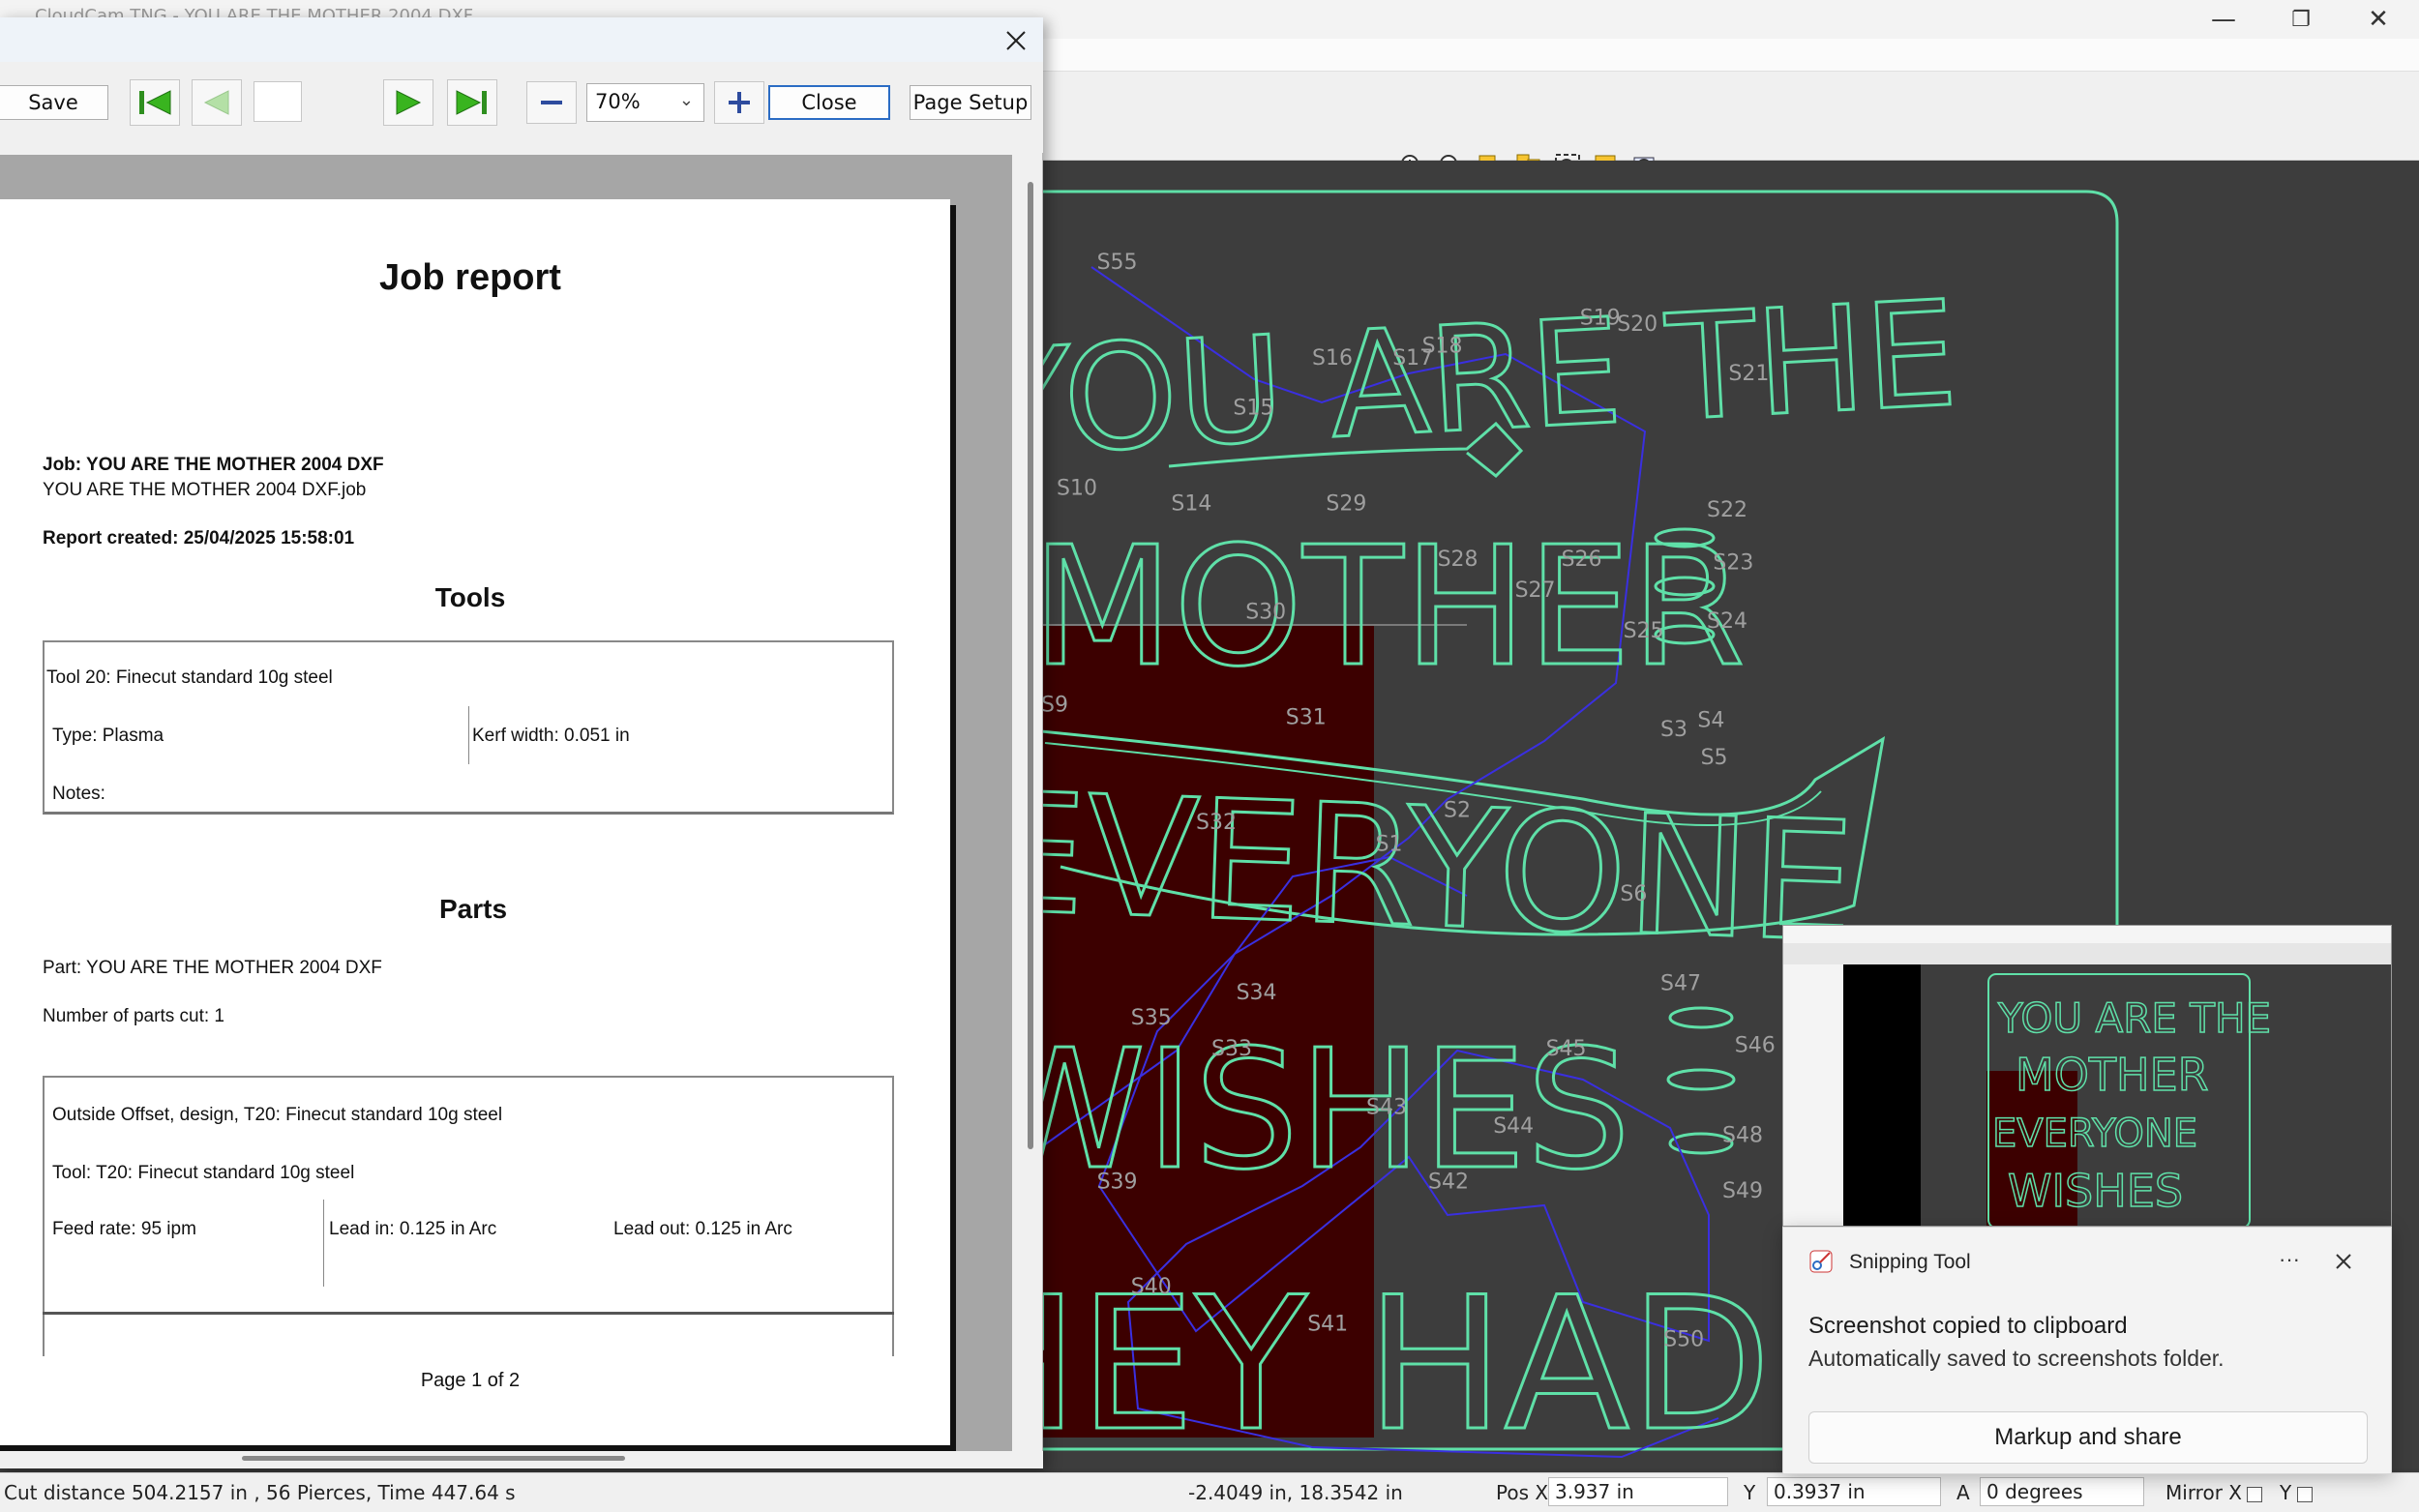 The image size is (2419, 1512). Describe the element at coordinates (1600, 319) in the screenshot. I see `segment-label: S19` at that location.